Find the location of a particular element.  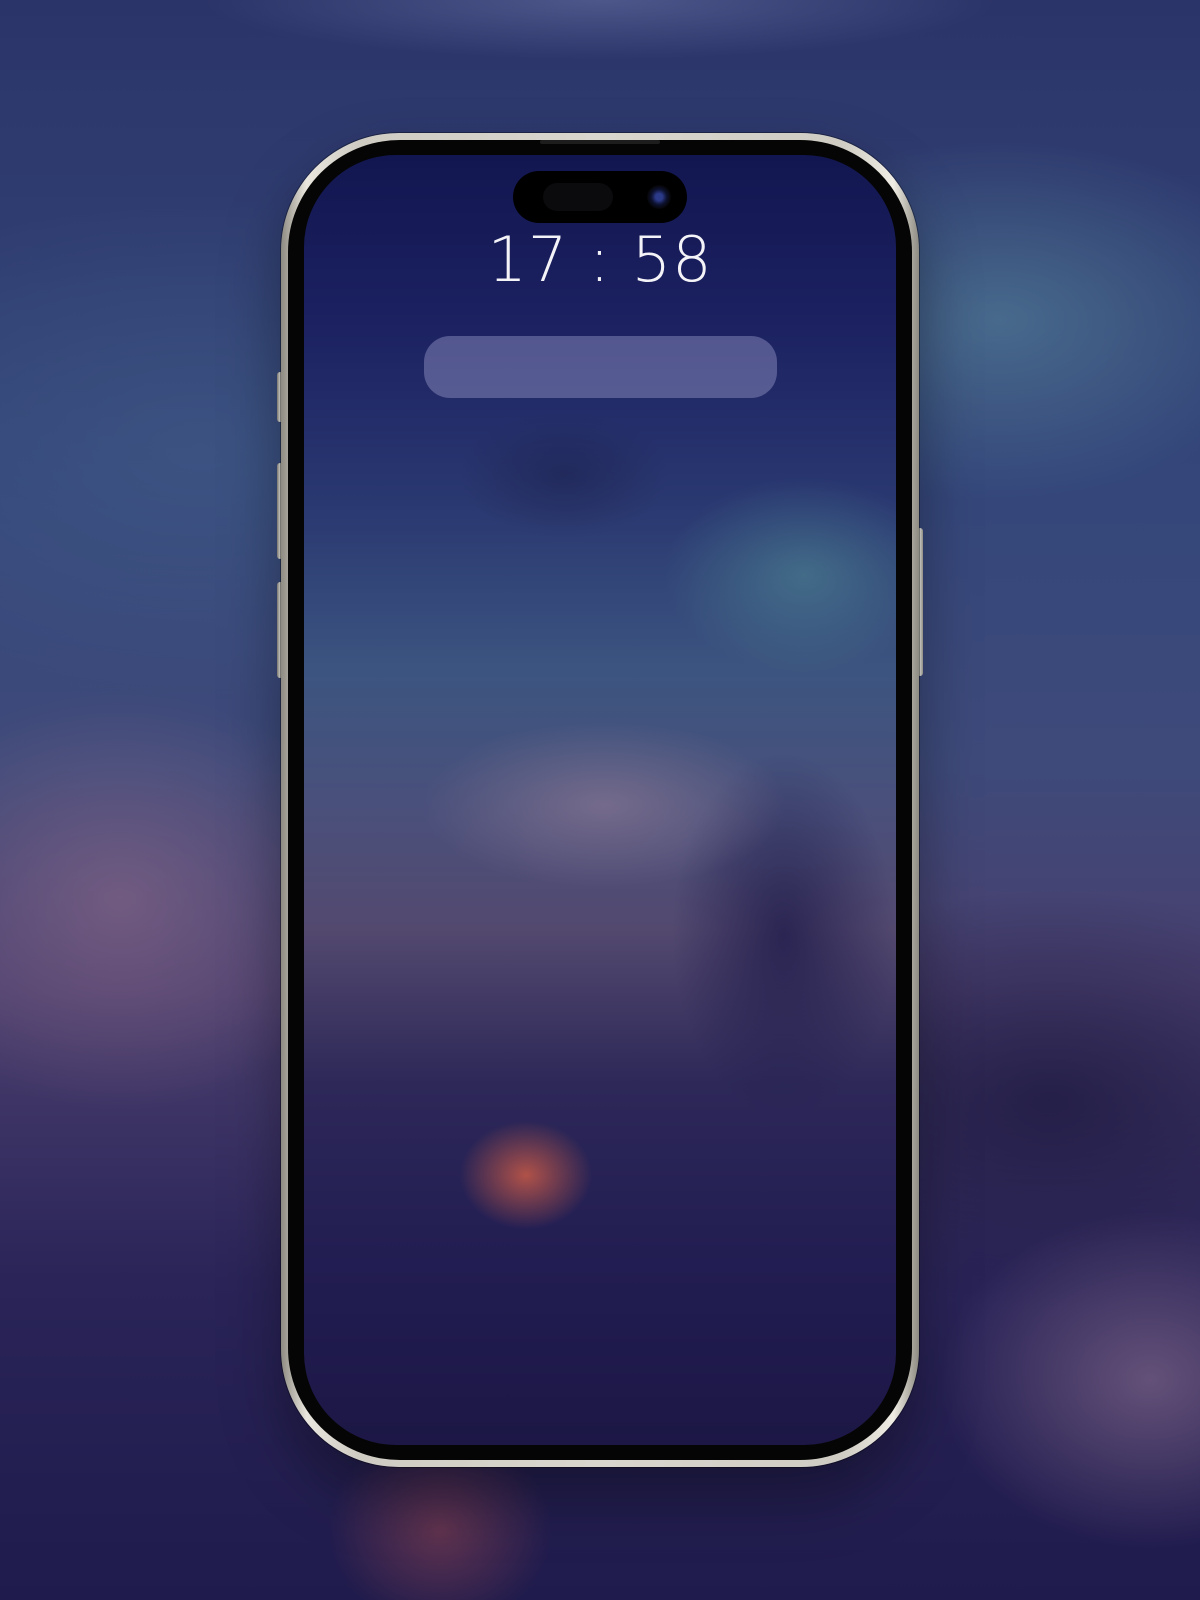

top-glow is located at coordinates (600, 30).